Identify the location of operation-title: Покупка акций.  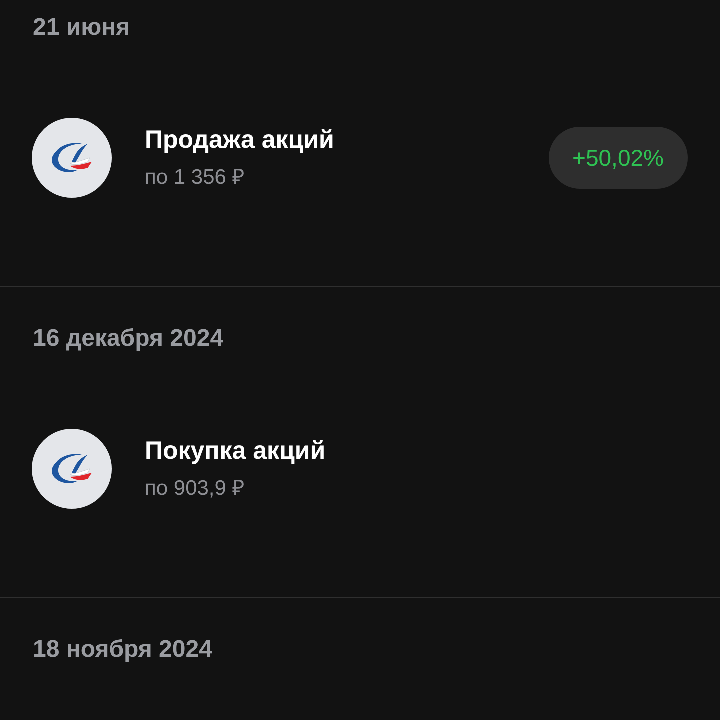
(236, 451).